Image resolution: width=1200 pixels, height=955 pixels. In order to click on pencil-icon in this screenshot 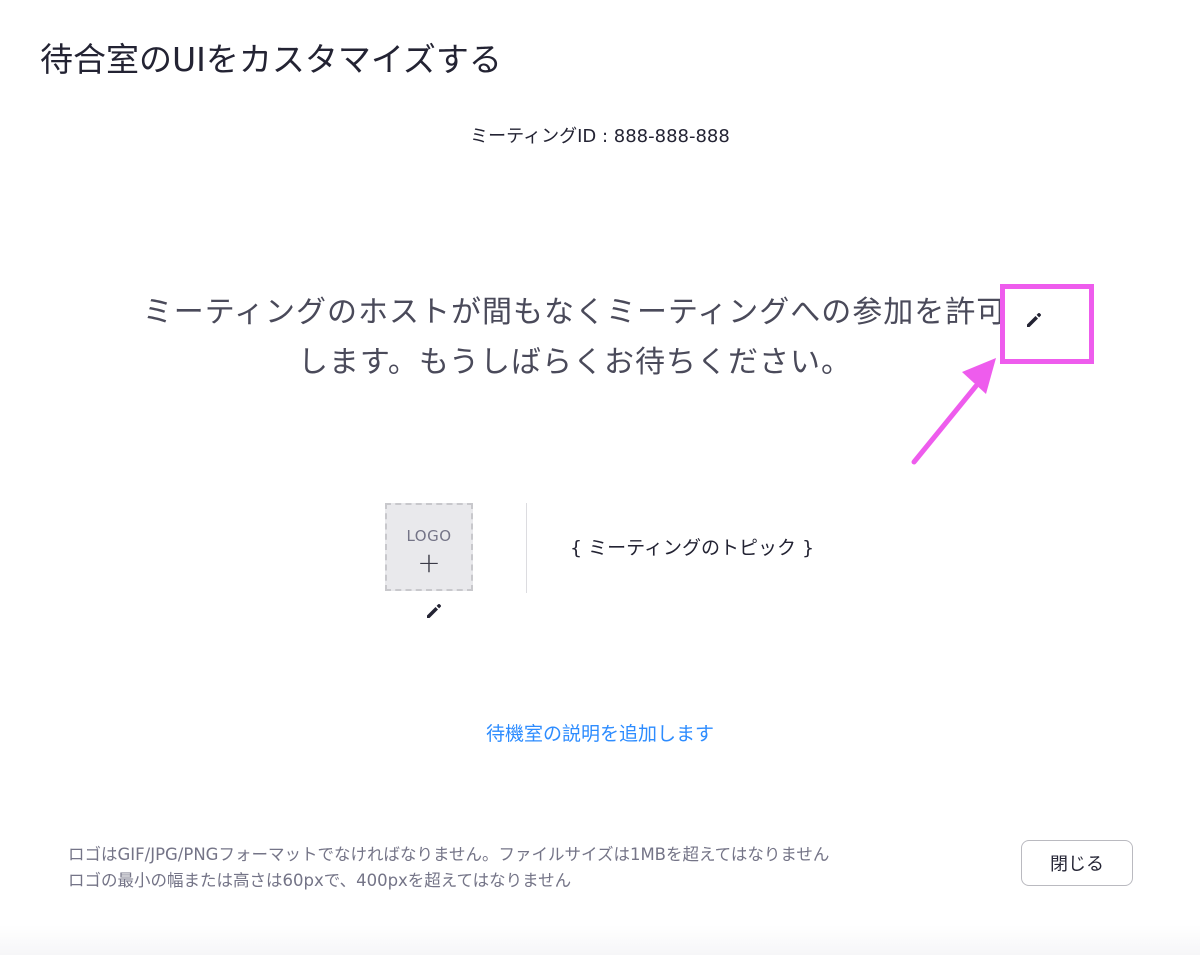, I will do `click(434, 610)`.